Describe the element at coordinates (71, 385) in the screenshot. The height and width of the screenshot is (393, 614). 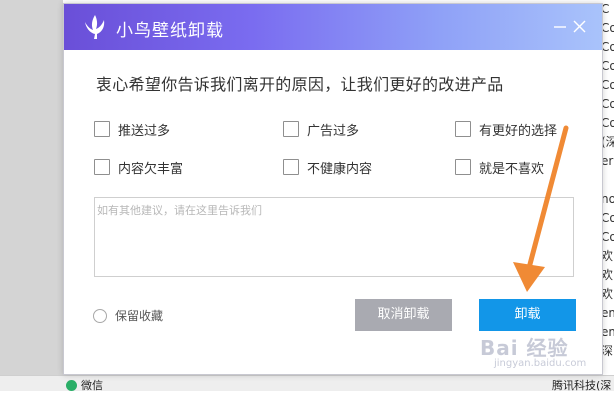
I see `wechat-icon` at that location.